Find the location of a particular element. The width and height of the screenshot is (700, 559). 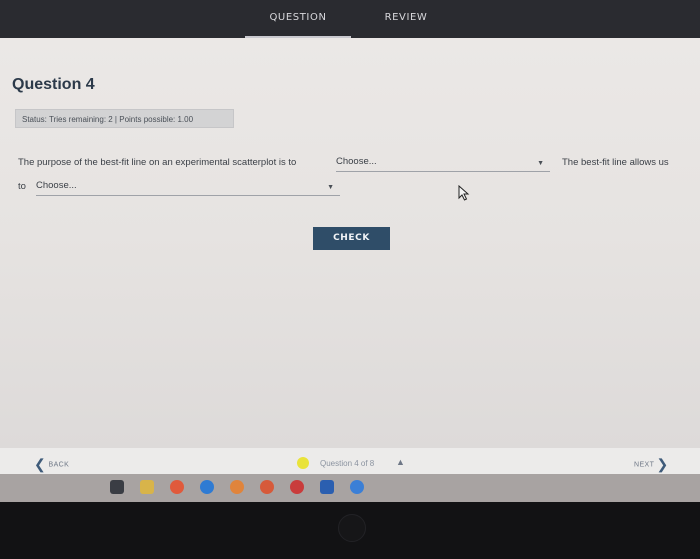

tab-question: QUESTION is located at coordinates (298, 19).